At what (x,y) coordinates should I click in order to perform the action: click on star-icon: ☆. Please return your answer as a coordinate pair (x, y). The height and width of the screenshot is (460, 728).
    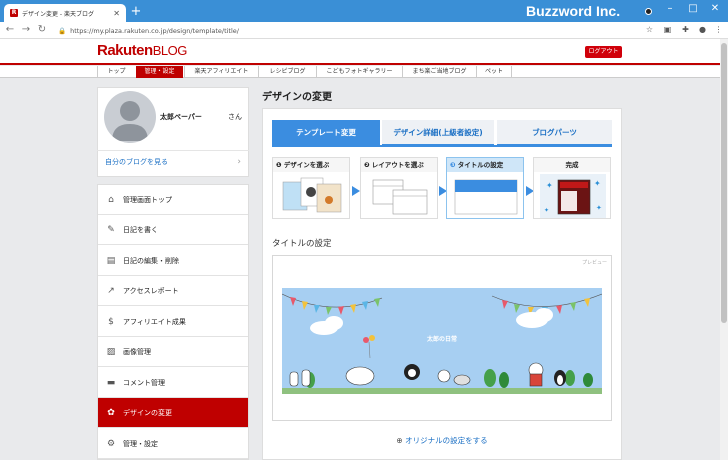
    Looking at the image, I should click on (649, 29).